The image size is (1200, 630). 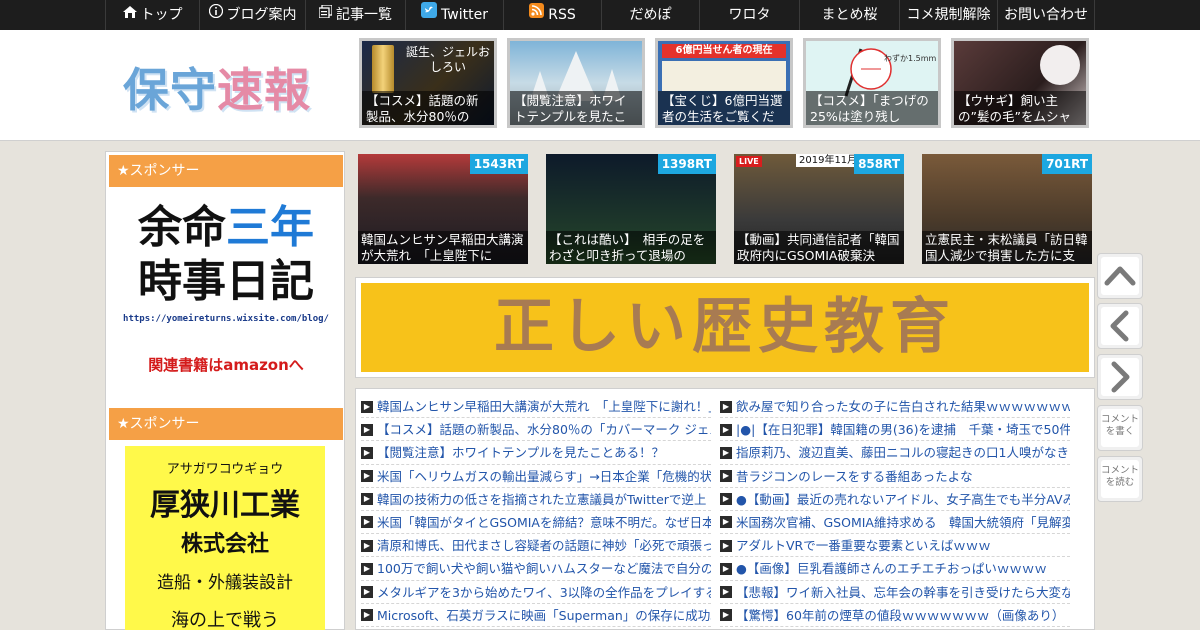 What do you see at coordinates (226, 228) in the screenshot?
I see `ad-title-line1: 余命三年` at bounding box center [226, 228].